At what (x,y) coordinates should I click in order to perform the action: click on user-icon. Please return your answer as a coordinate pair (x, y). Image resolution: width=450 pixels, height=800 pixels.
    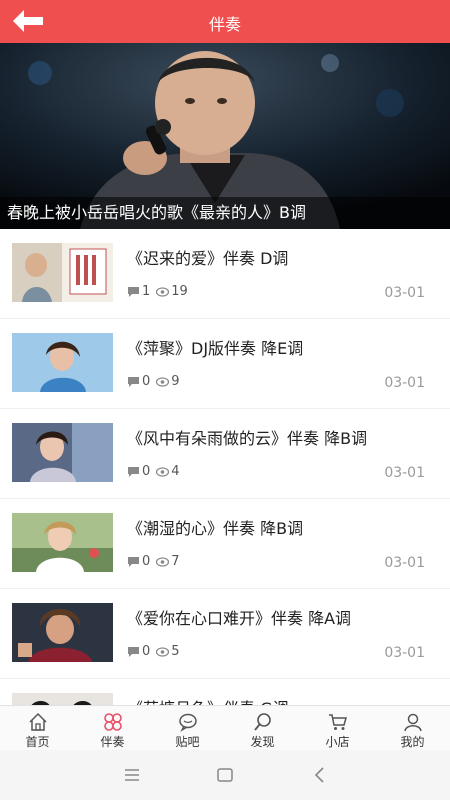
    Looking at the image, I should click on (412, 722).